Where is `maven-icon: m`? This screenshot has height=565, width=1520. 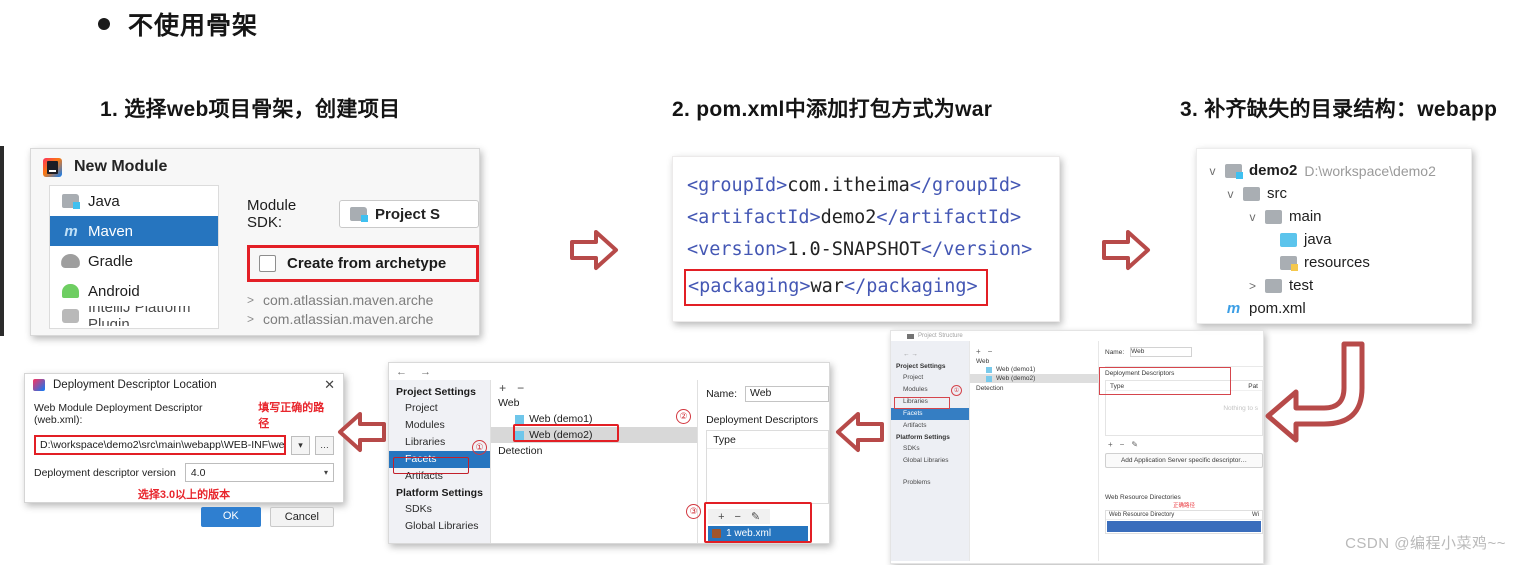
maven-icon: m is located at coordinates (1233, 308).